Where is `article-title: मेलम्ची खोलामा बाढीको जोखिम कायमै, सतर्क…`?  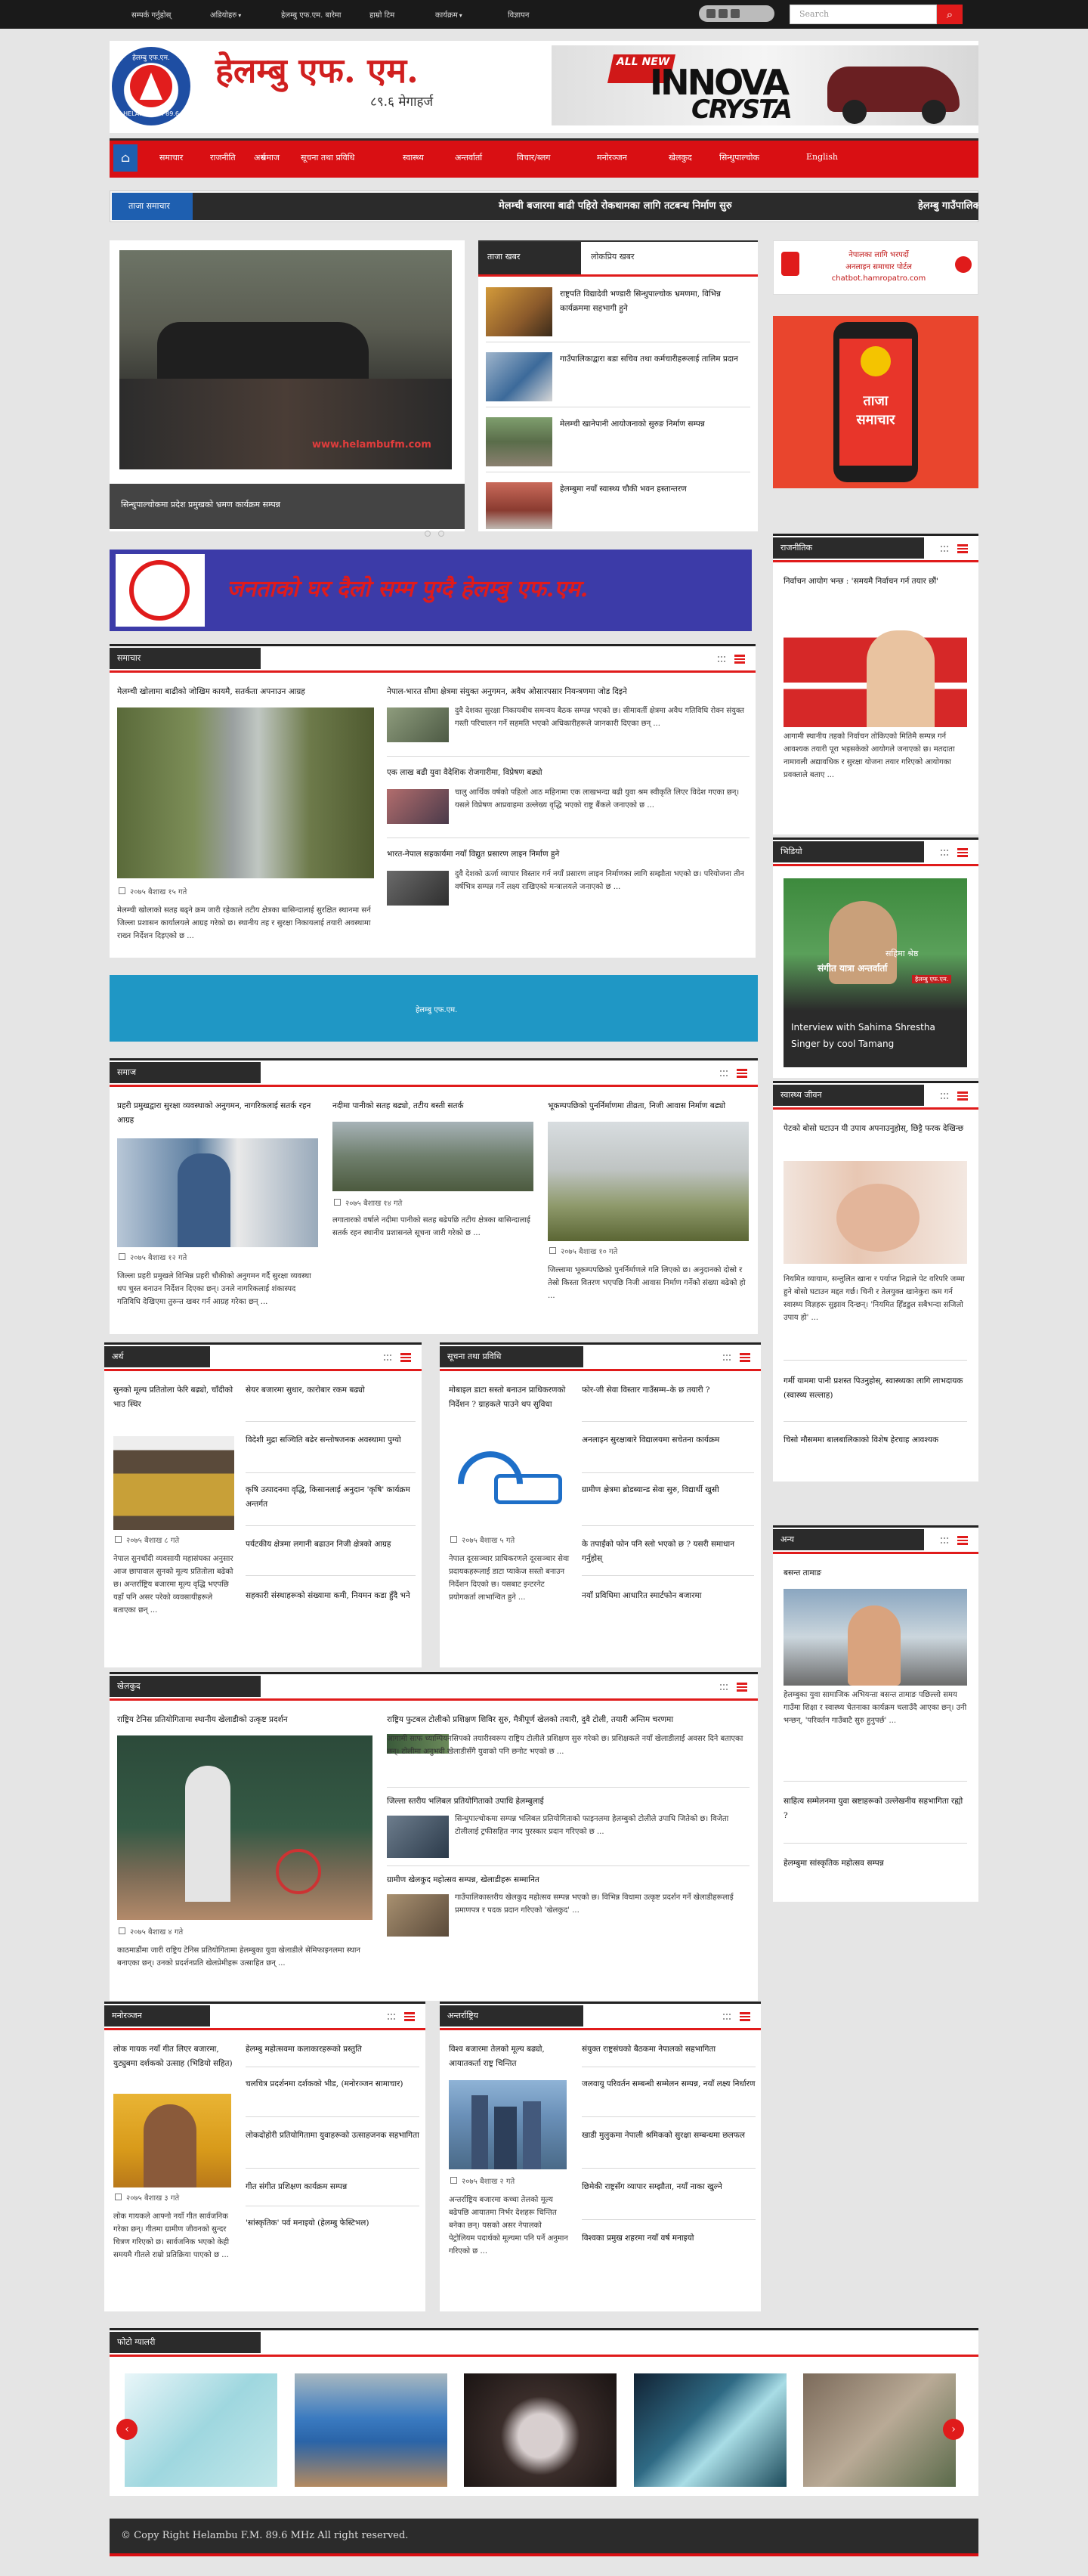
article-title: मेलम्ची खोलामा बाढीको जोखिम कायमै, सतर्क… is located at coordinates (245, 692).